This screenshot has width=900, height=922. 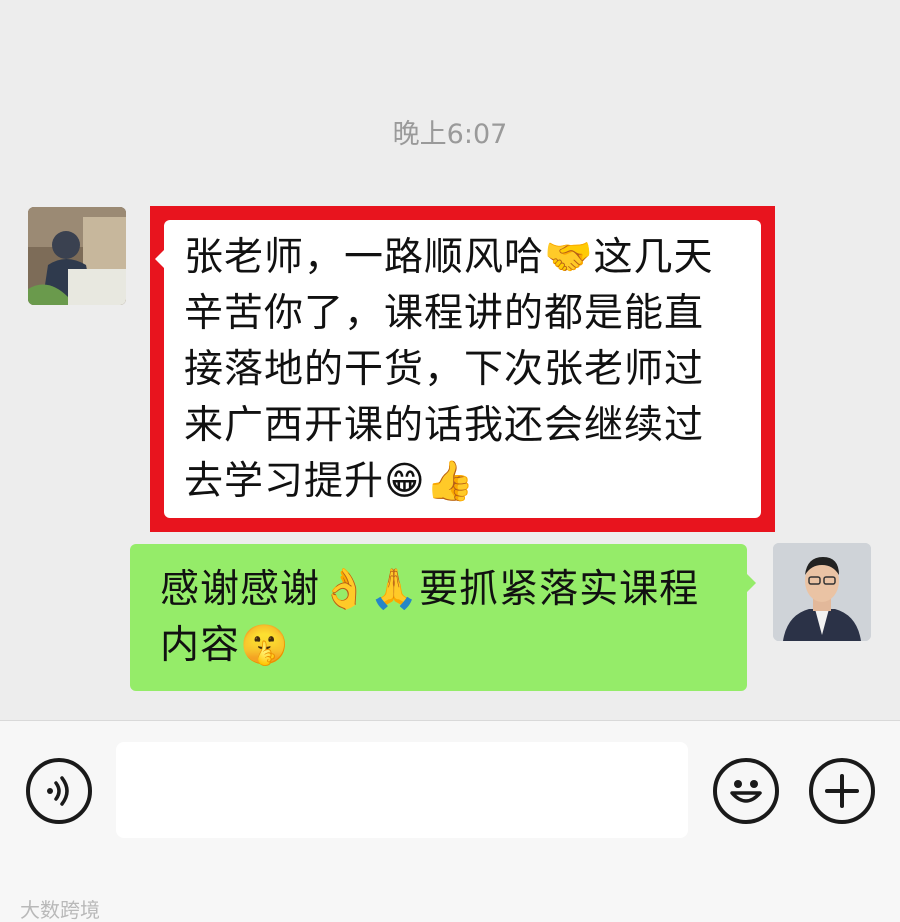 I want to click on plus-icon, so click(x=842, y=791).